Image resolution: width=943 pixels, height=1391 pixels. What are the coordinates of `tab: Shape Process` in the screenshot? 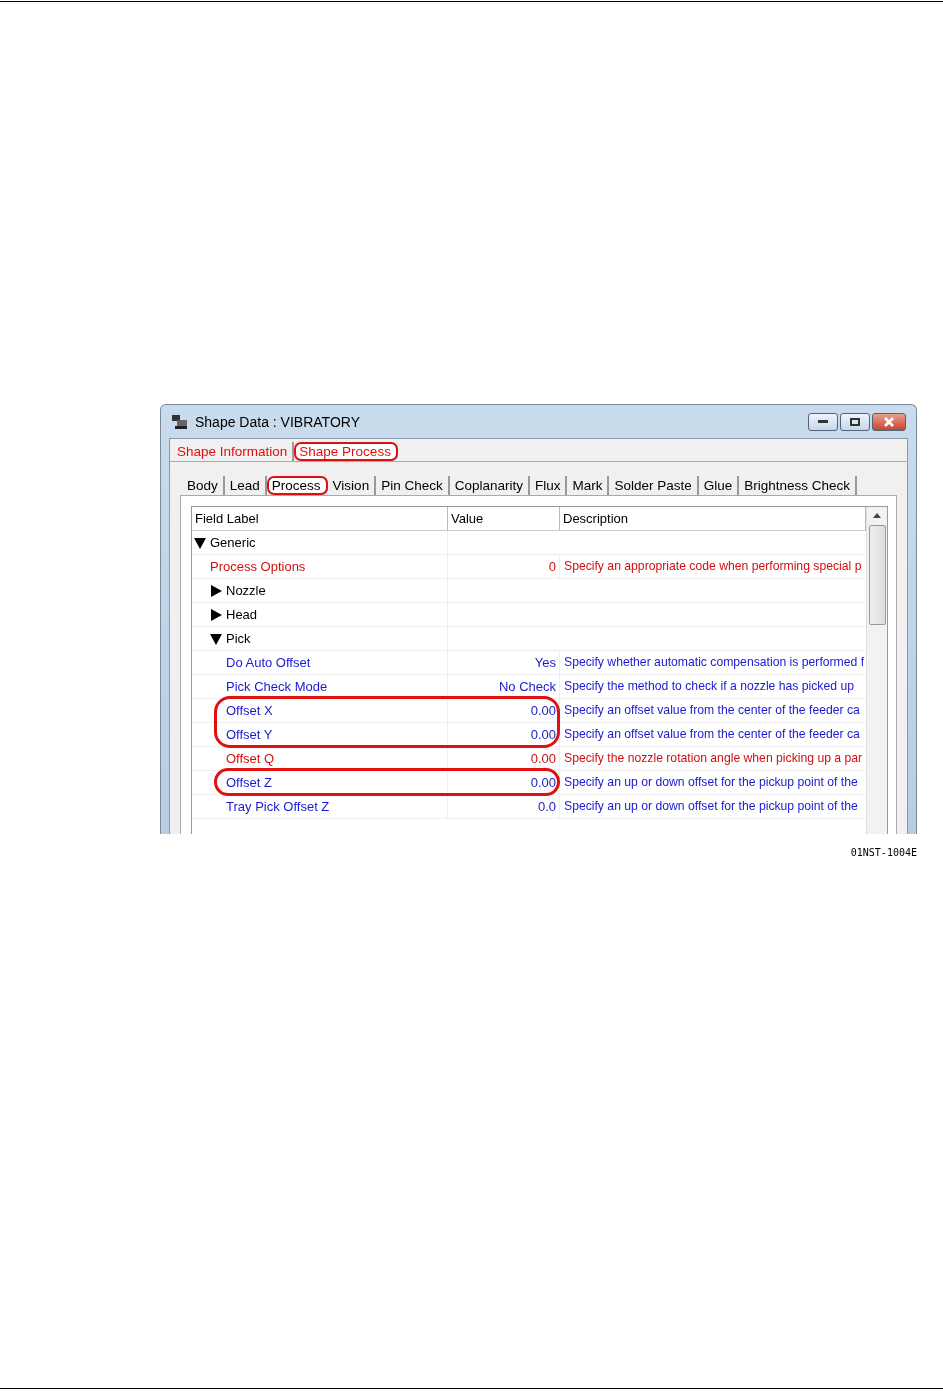 It's located at (346, 451).